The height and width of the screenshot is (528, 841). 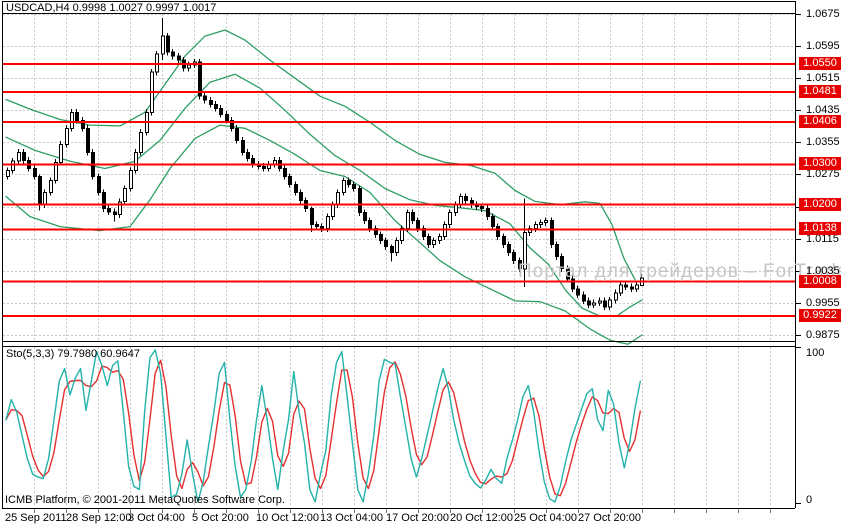 I want to click on price-level-badge: 1.0138, so click(x=820, y=228).